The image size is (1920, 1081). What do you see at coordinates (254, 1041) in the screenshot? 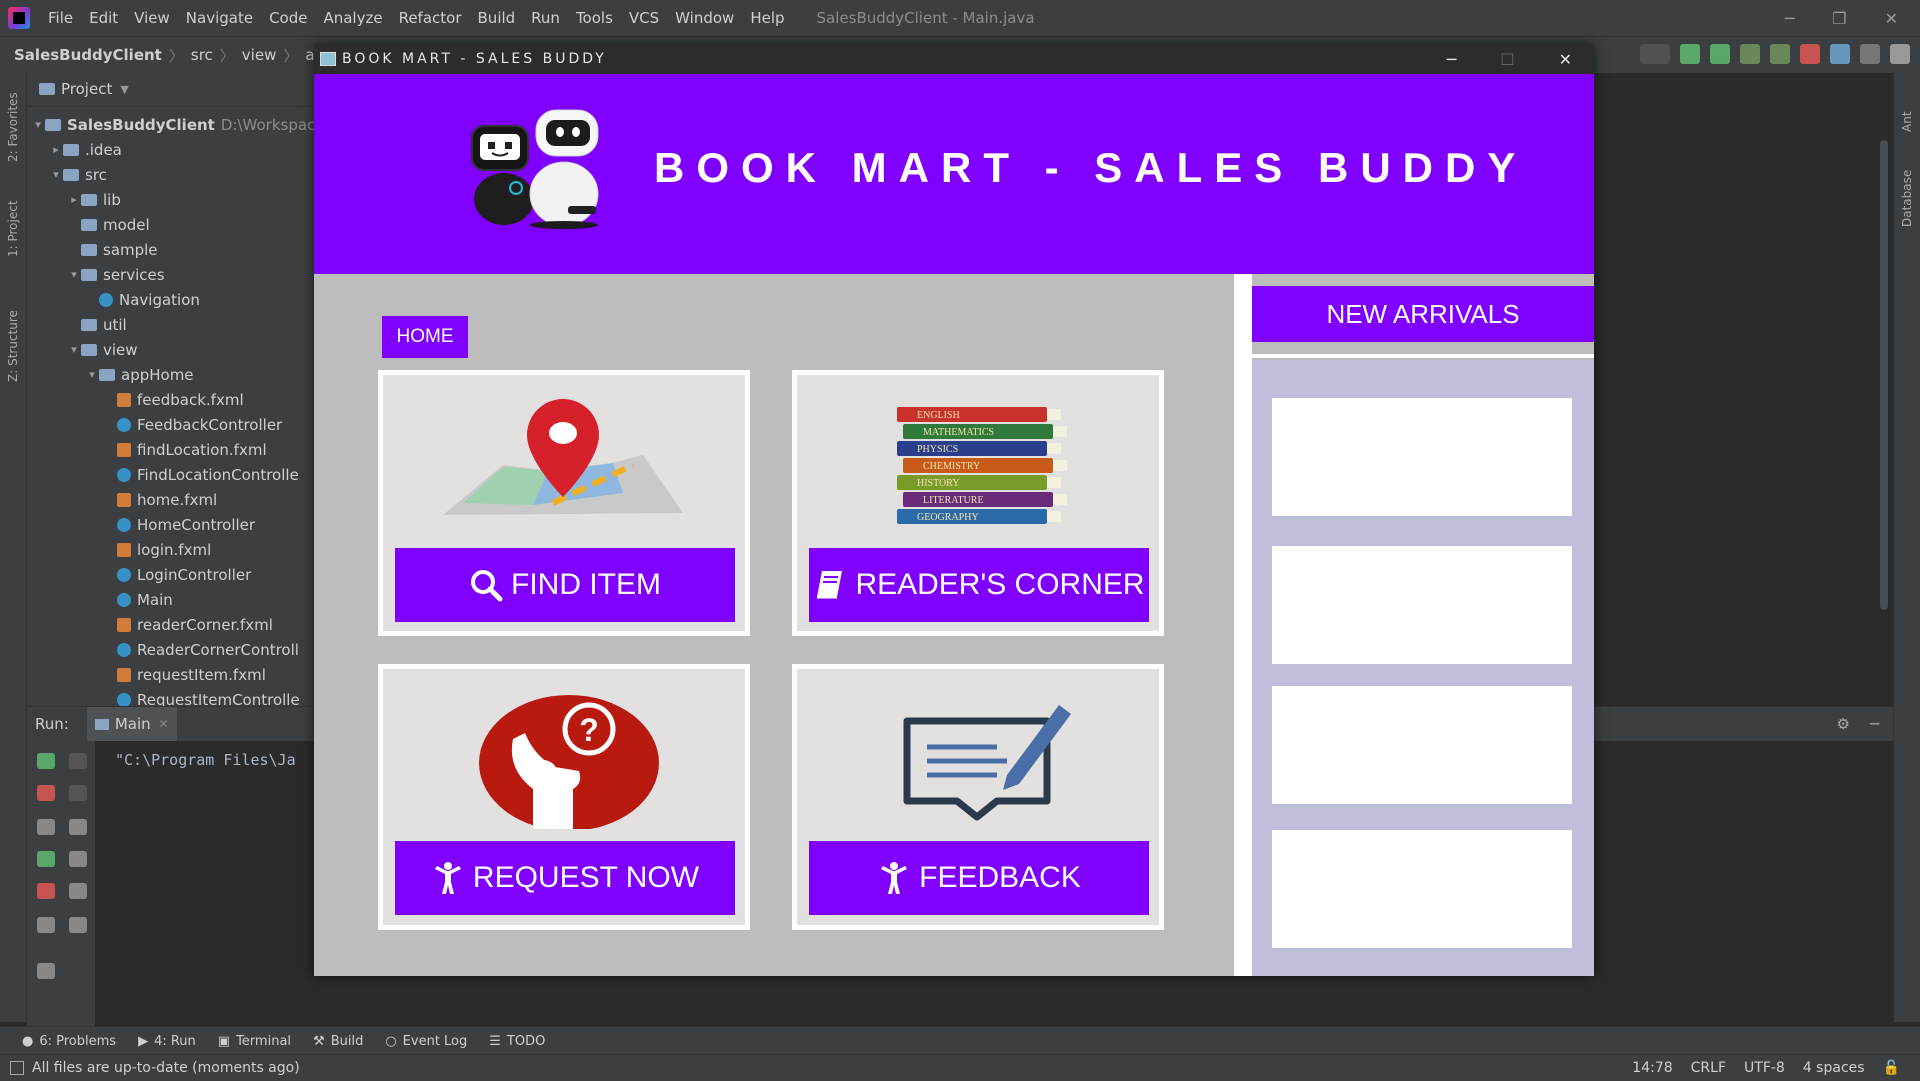
I see `terminal-tab: ▣ Terminal` at bounding box center [254, 1041].